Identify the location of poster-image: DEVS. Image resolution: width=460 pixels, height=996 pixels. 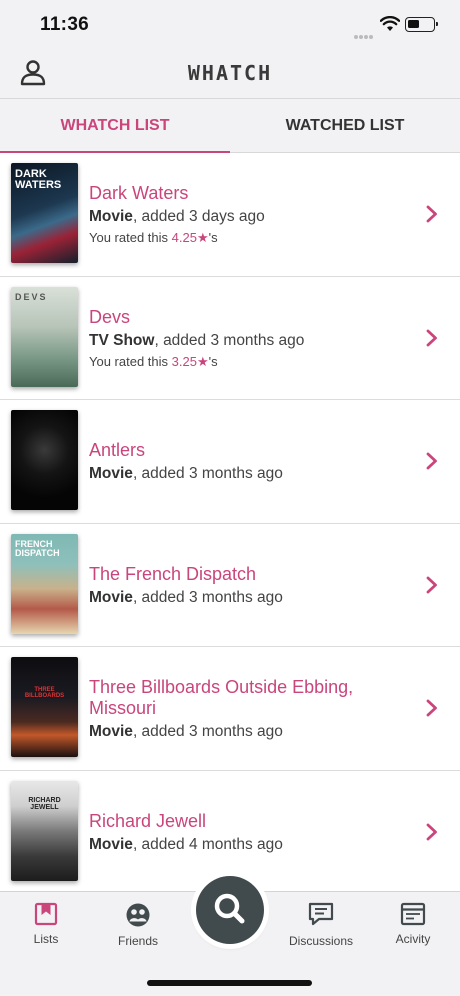
(44, 336).